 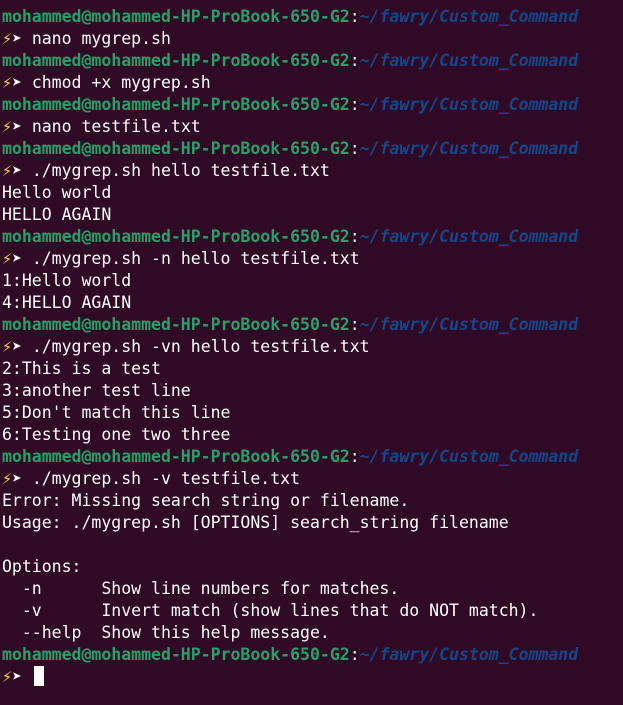 I want to click on output-line: 5:Don't match this line, so click(x=116, y=412).